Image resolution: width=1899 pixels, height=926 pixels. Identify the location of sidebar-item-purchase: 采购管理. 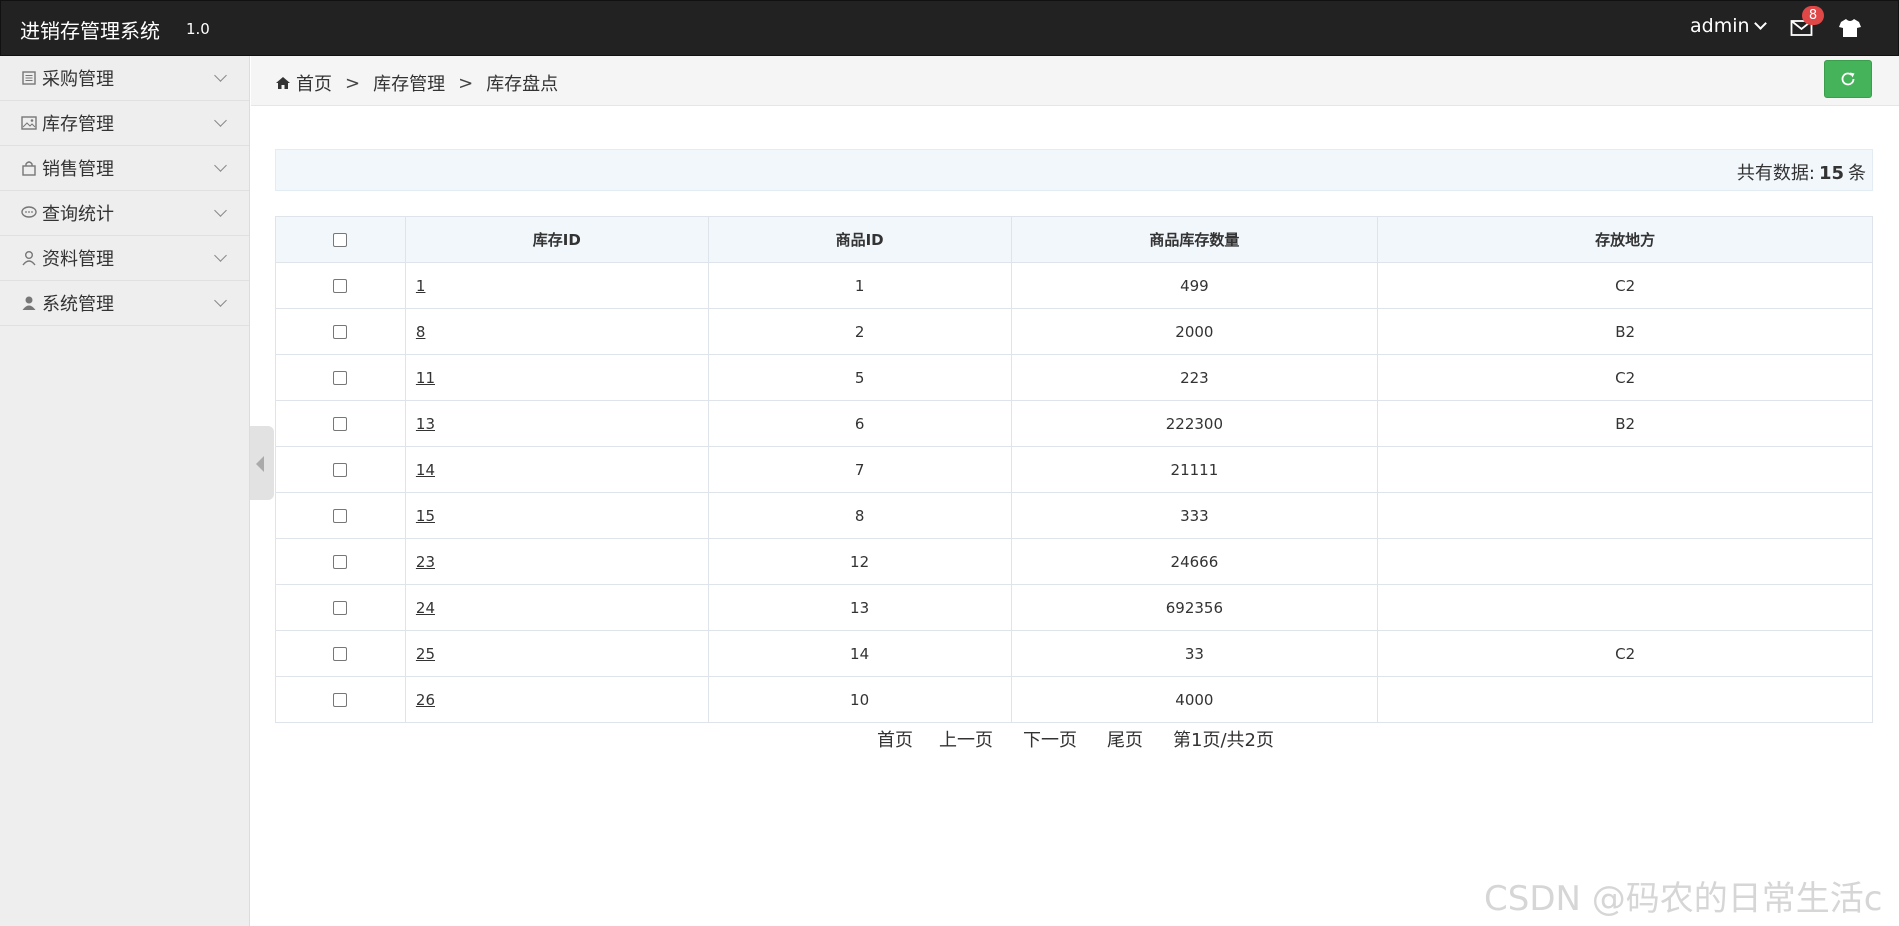
(124, 78).